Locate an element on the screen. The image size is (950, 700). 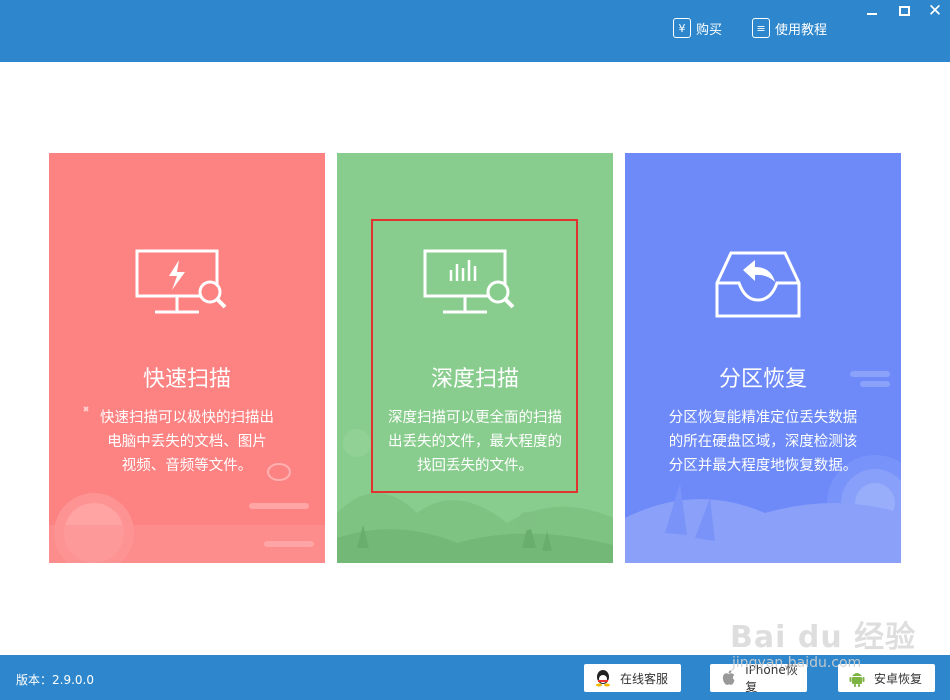
description-line: 分区恢复能精准定位丢失数据 is located at coordinates (763, 418).